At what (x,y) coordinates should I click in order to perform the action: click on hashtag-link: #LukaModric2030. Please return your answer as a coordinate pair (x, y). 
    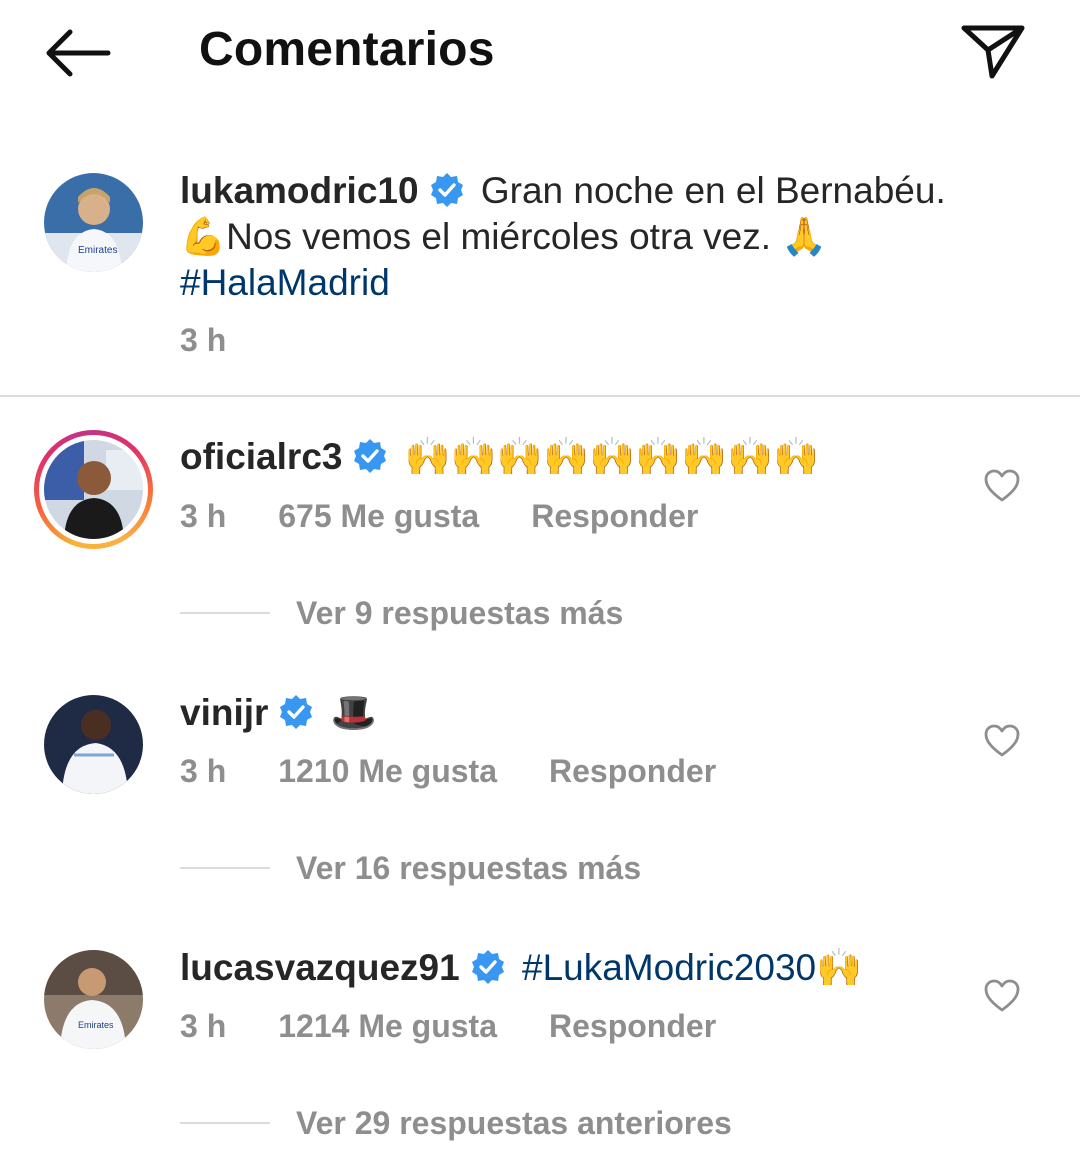
    Looking at the image, I should click on (669, 967).